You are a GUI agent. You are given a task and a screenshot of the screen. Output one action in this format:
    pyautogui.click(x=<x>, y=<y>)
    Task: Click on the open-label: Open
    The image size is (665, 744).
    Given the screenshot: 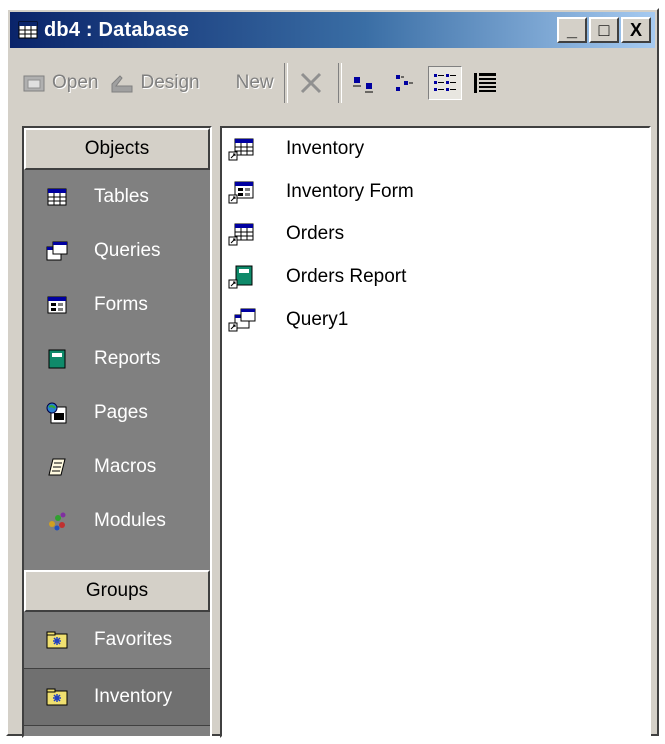 What is the action you would take?
    pyautogui.click(x=75, y=82)
    